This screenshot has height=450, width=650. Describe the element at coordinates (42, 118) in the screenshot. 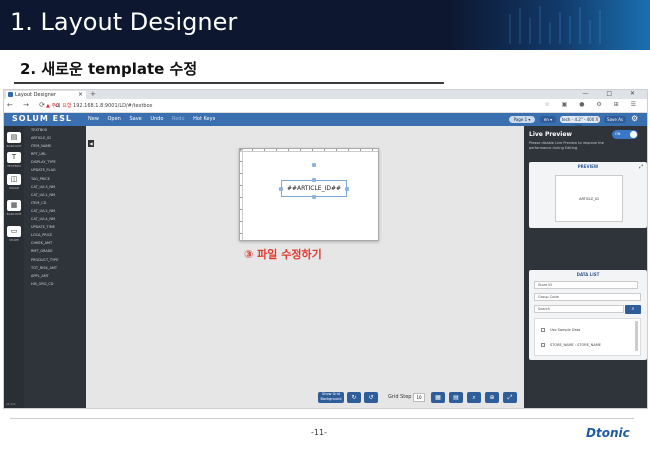

I see `brand-logo: SOLUM ESL` at that location.